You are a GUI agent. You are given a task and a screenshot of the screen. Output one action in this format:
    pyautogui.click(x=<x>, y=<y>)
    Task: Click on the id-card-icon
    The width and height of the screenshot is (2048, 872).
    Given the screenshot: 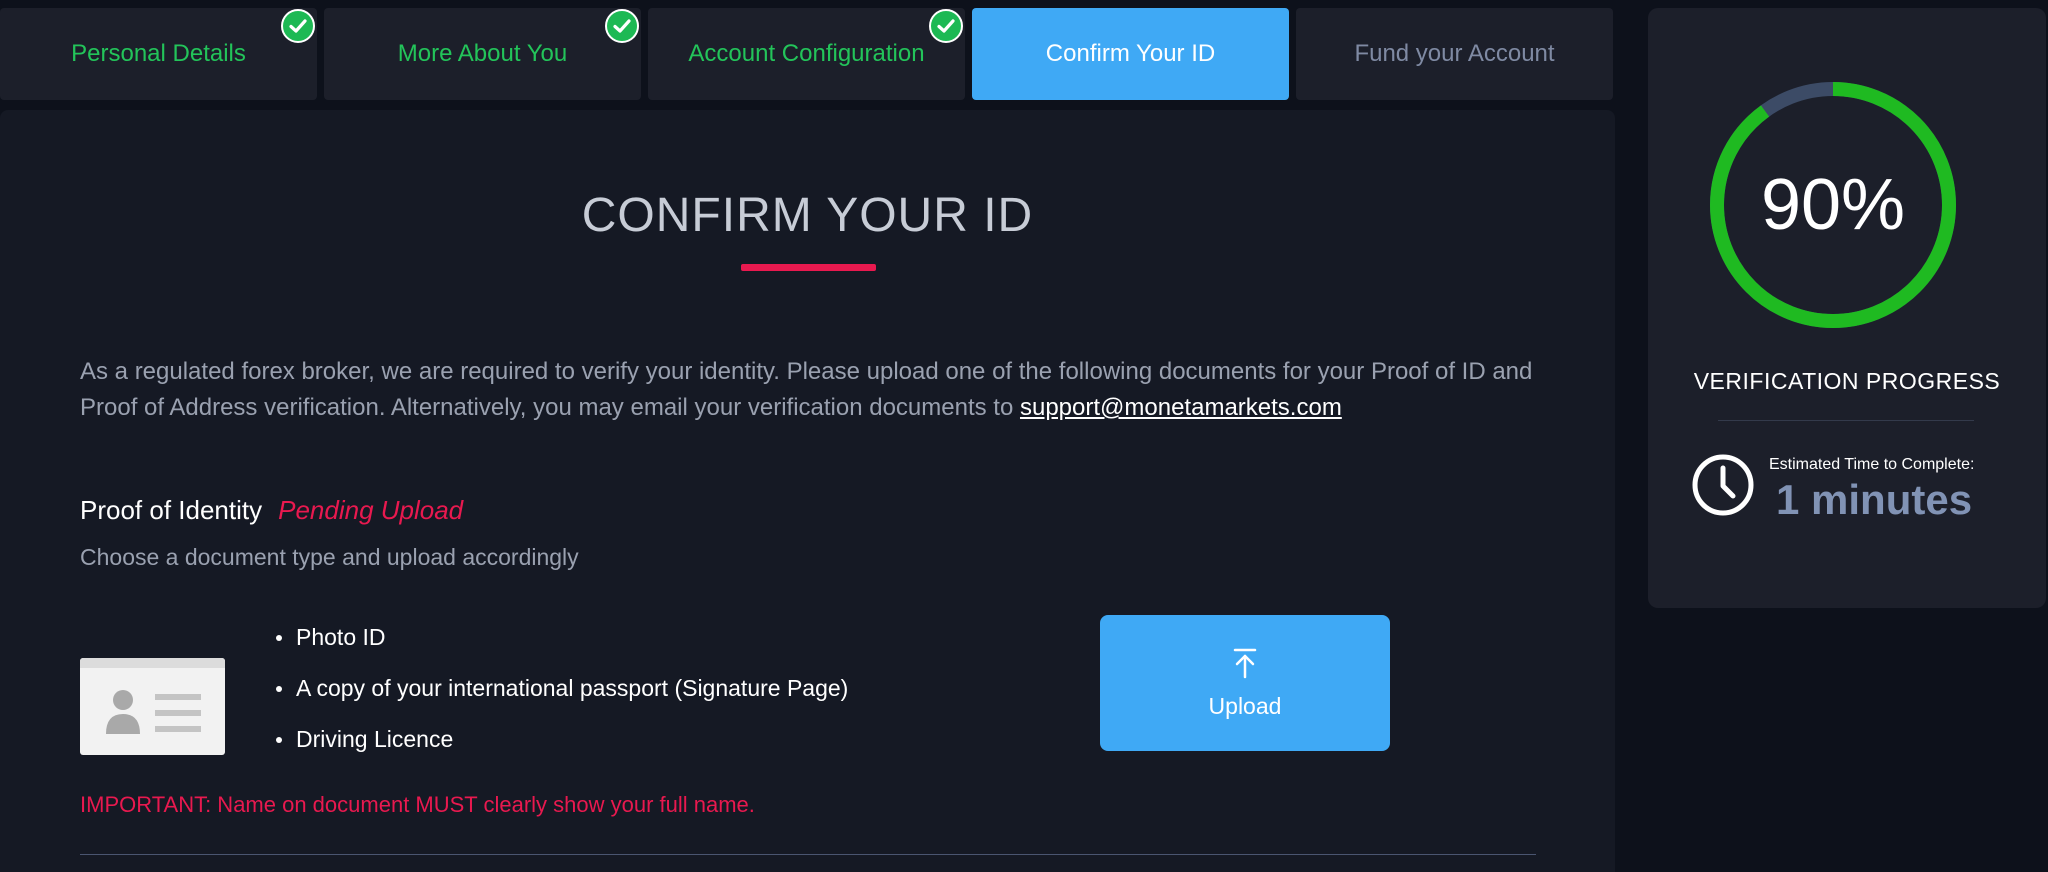 What is the action you would take?
    pyautogui.click(x=152, y=706)
    